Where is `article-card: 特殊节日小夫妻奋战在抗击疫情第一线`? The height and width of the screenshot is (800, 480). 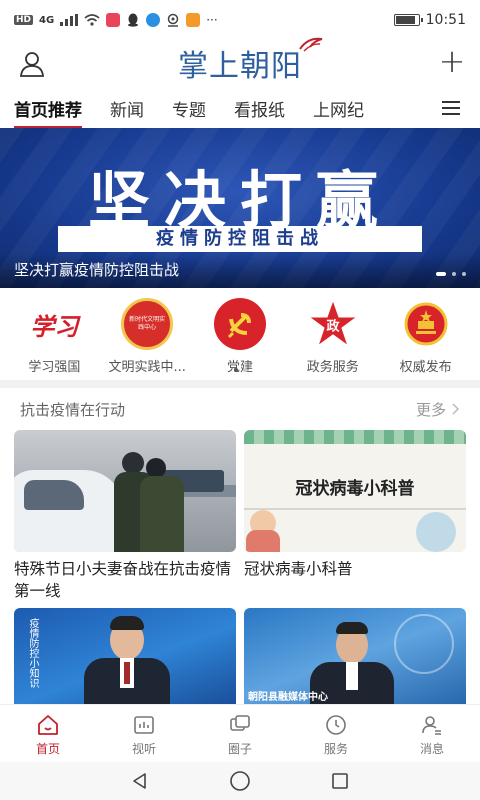 article-card: 特殊节日小夫妻奋战在抗击疫情第一线 is located at coordinates (125, 516).